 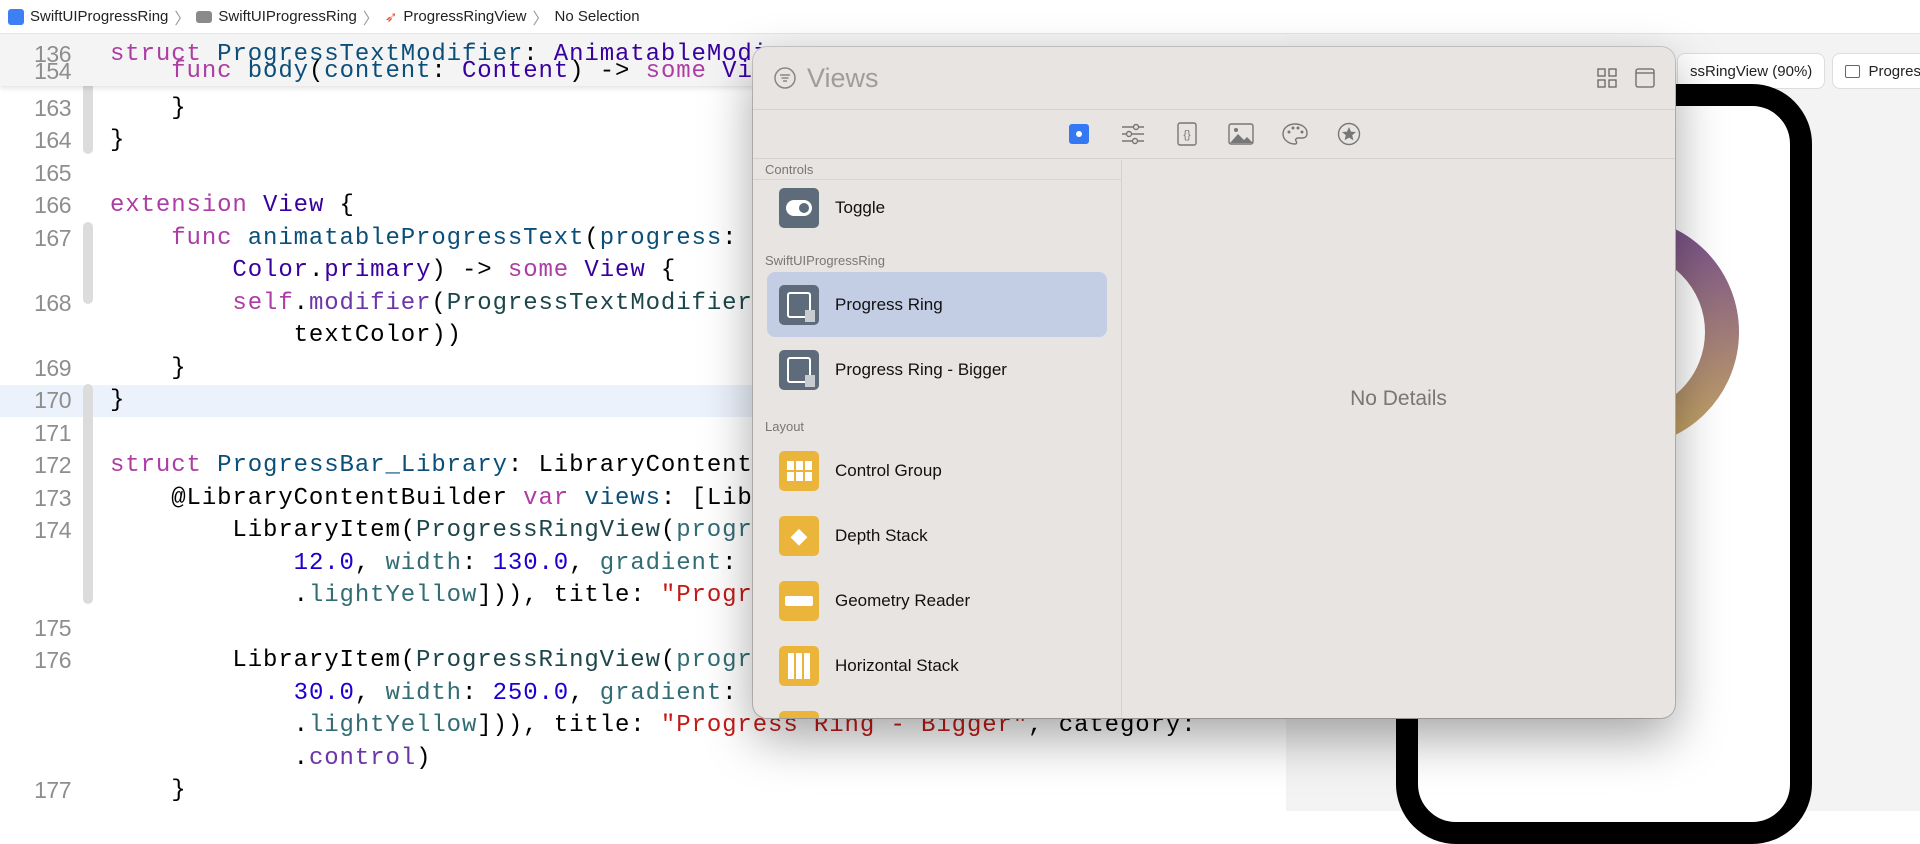 I want to click on line-number: 177, so click(x=52, y=790).